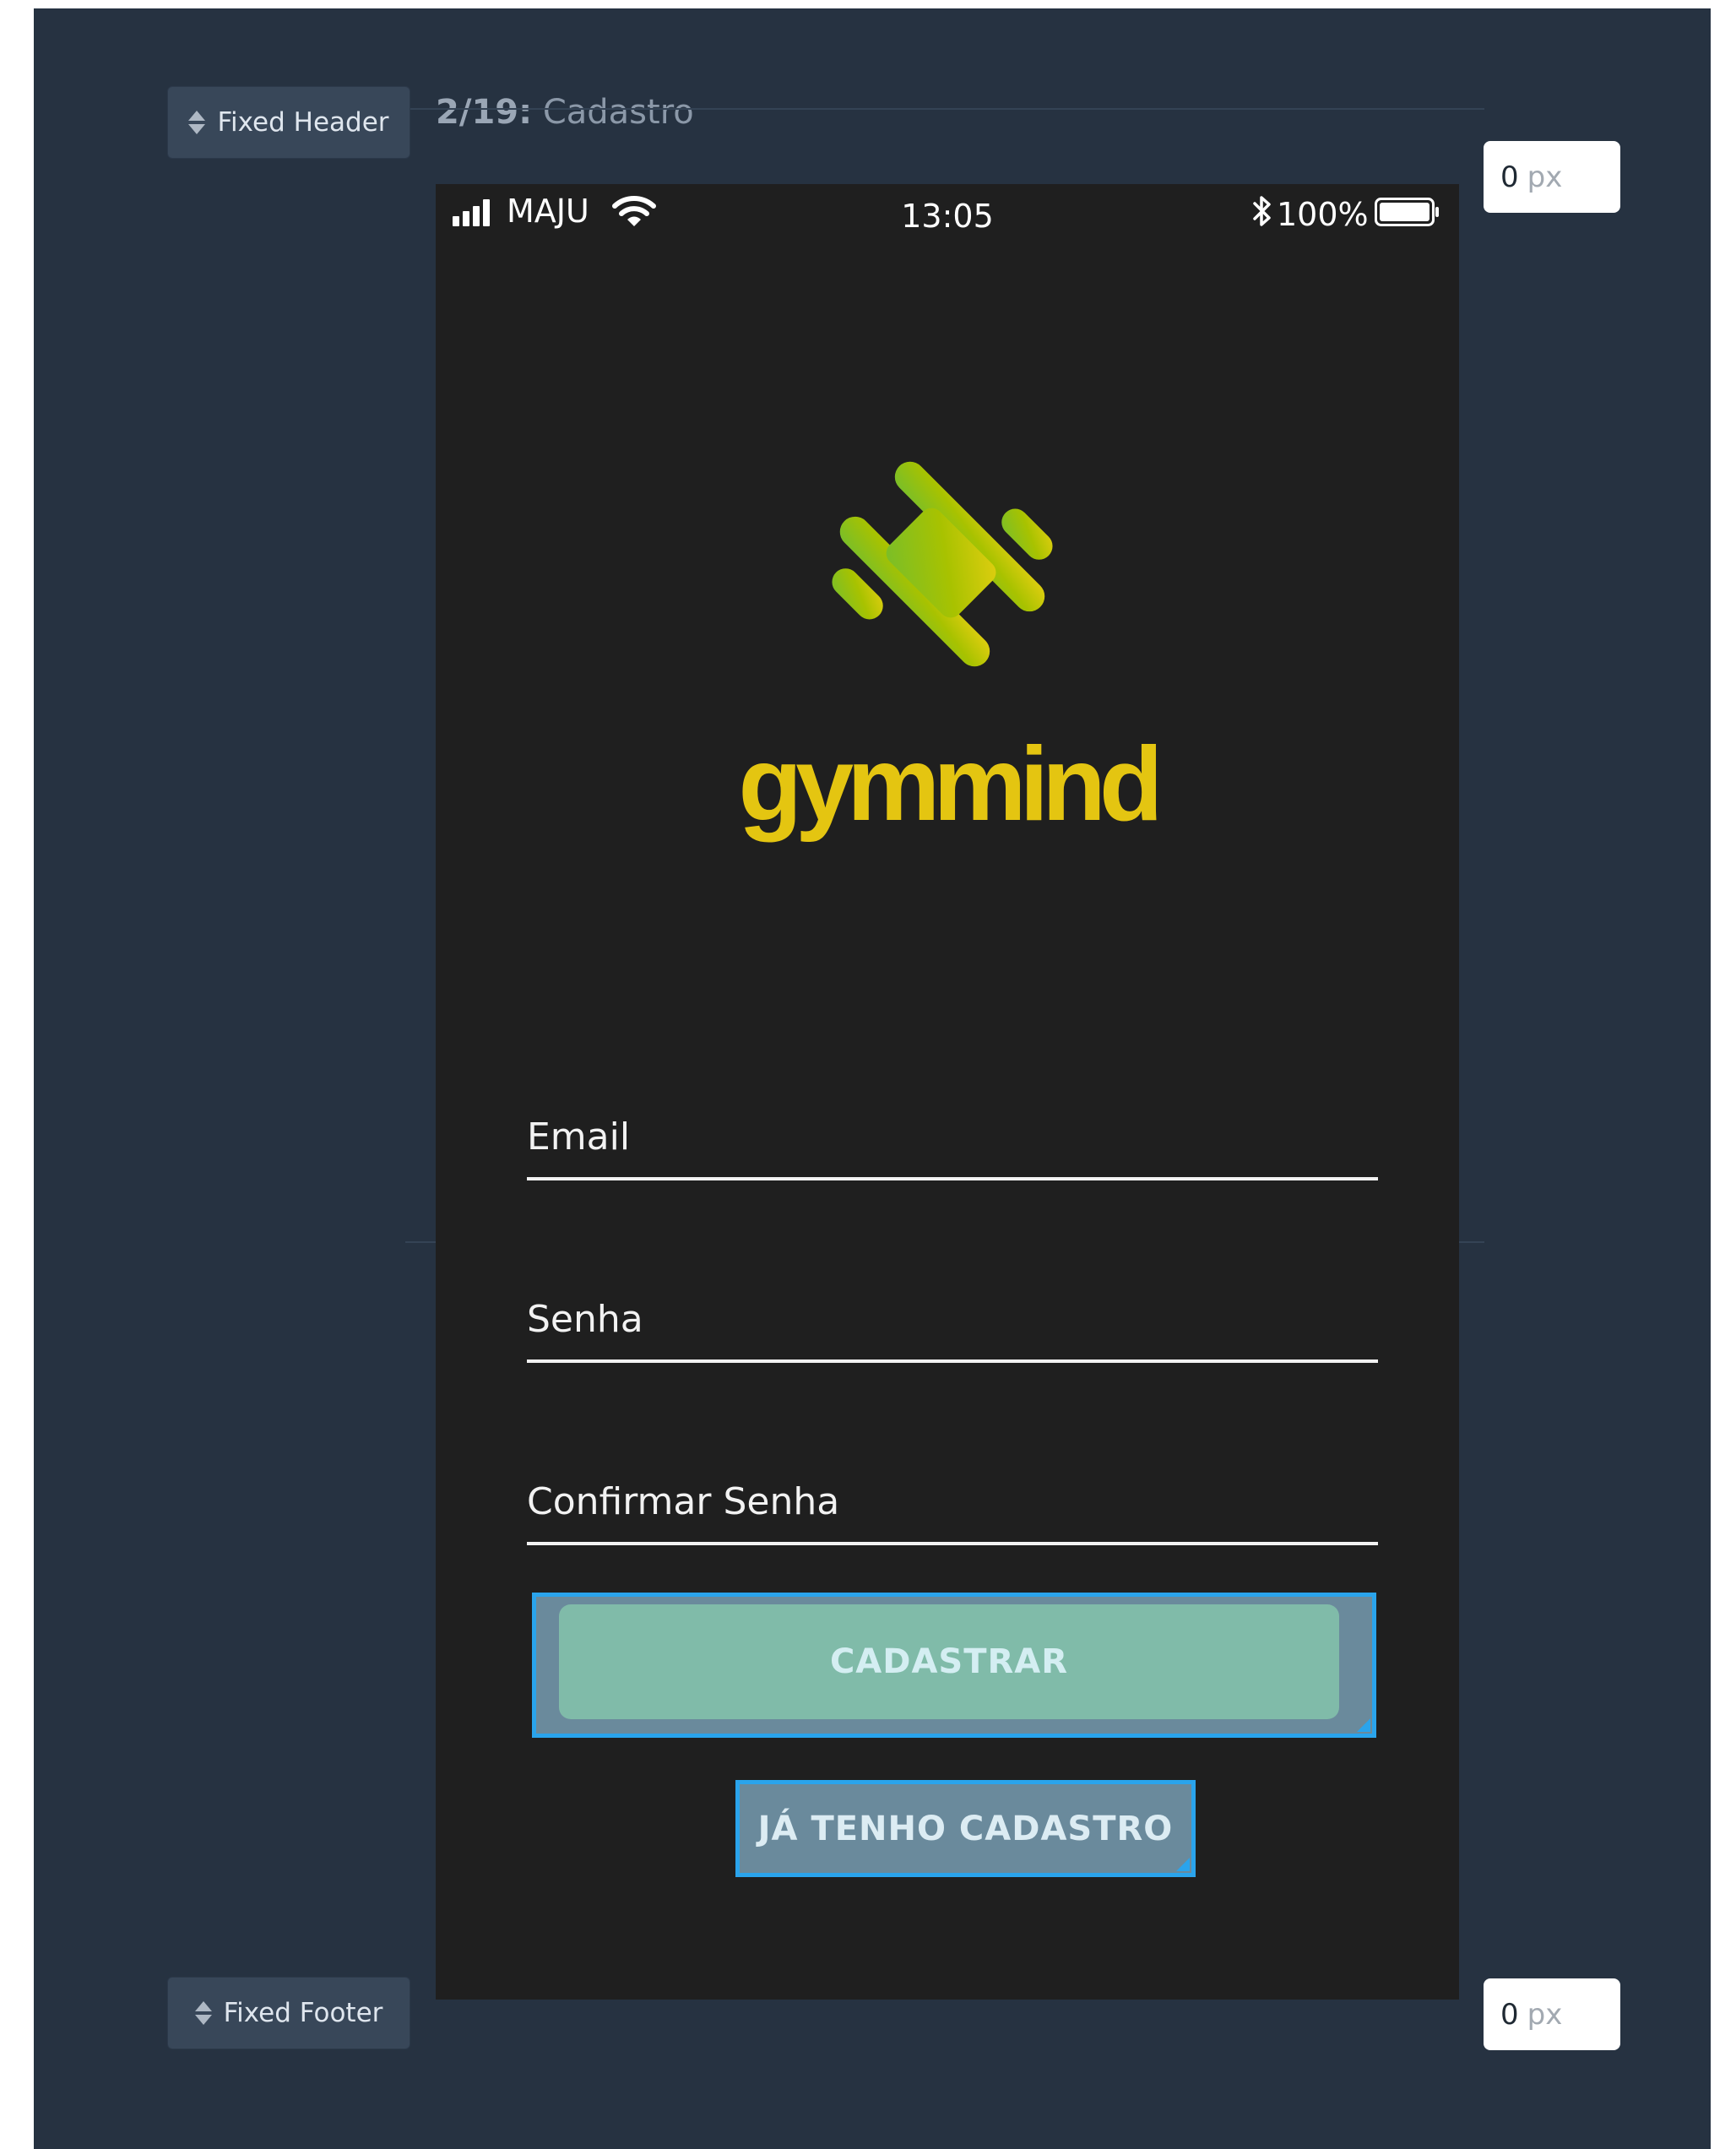  Describe the element at coordinates (945, 109) in the screenshot. I see `header-guide-line` at that location.